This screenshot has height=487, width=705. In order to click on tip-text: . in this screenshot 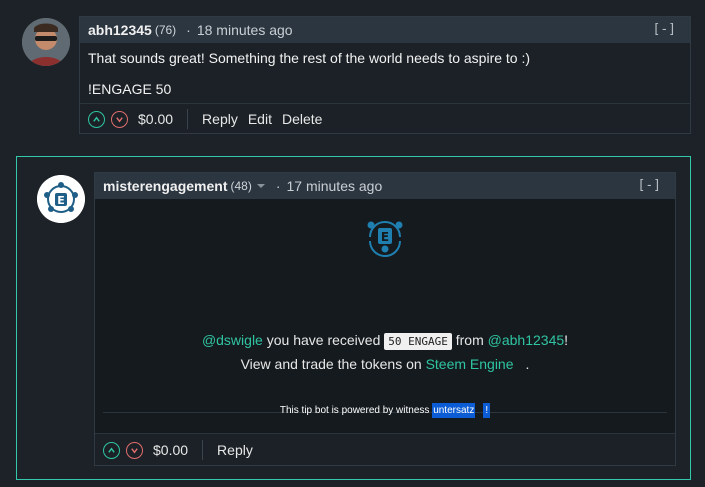, I will do `click(527, 364)`.